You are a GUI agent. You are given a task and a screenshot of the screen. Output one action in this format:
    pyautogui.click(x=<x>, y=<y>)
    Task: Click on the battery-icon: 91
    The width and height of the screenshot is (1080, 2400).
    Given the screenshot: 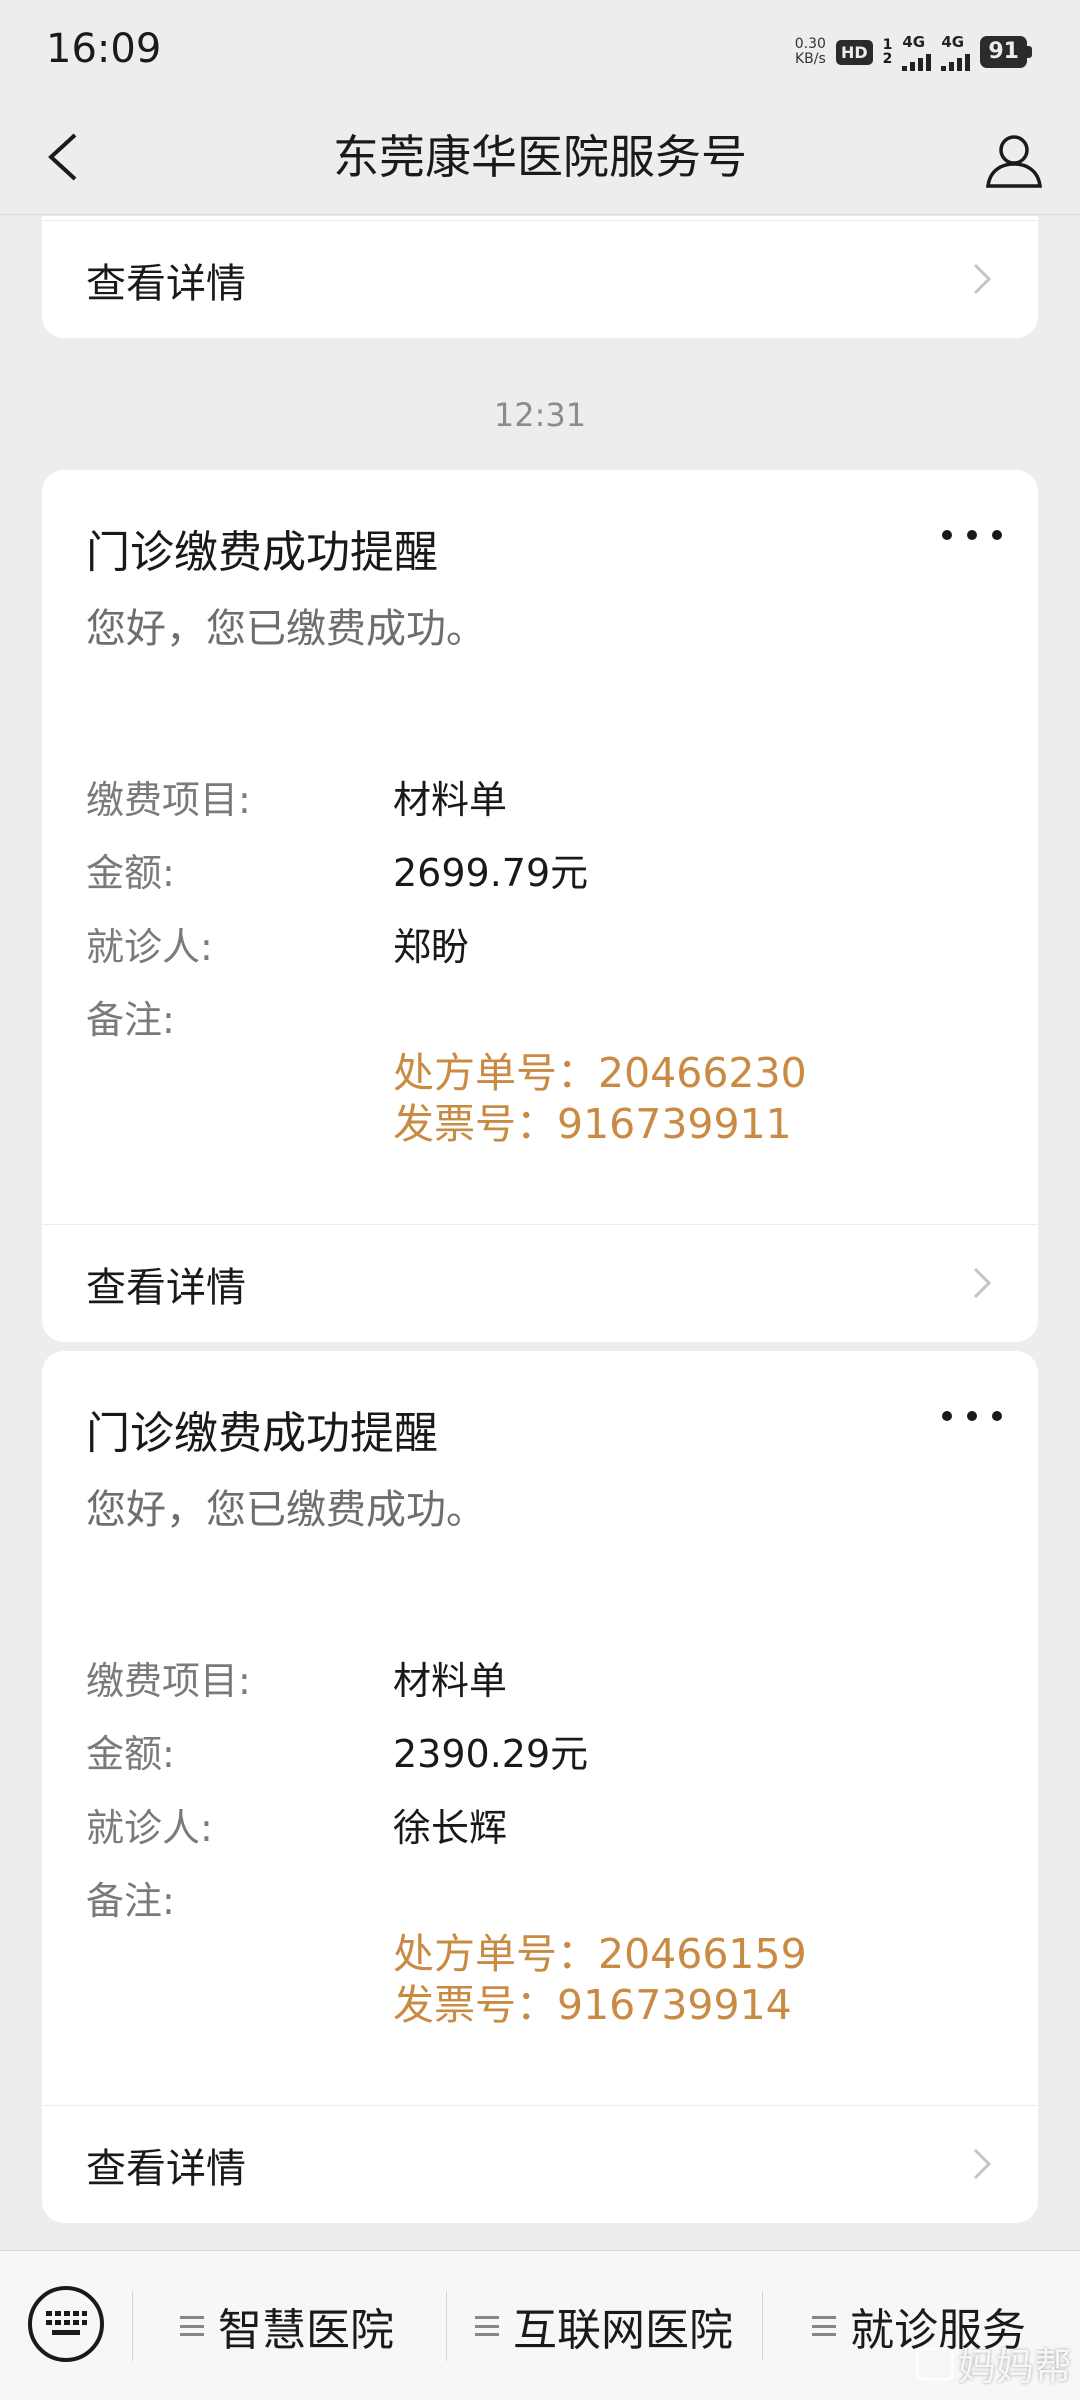 What is the action you would take?
    pyautogui.click(x=1006, y=52)
    